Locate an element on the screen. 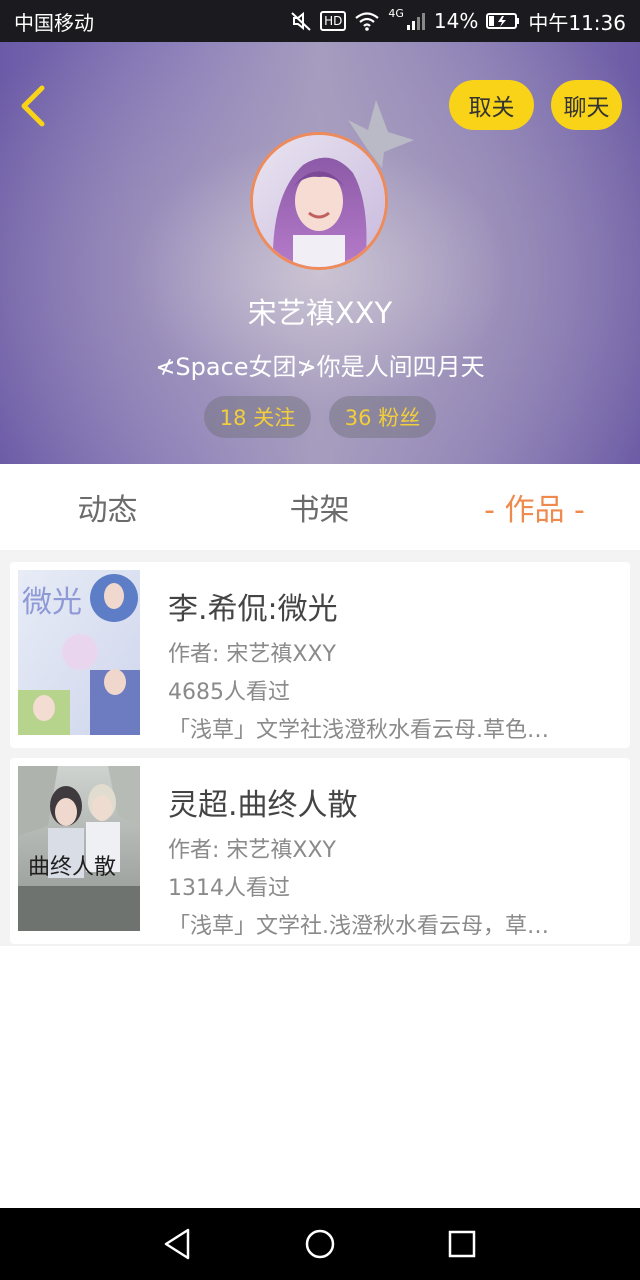 The height and width of the screenshot is (1280, 640). carrier-label: 中国移动 is located at coordinates (54, 22).